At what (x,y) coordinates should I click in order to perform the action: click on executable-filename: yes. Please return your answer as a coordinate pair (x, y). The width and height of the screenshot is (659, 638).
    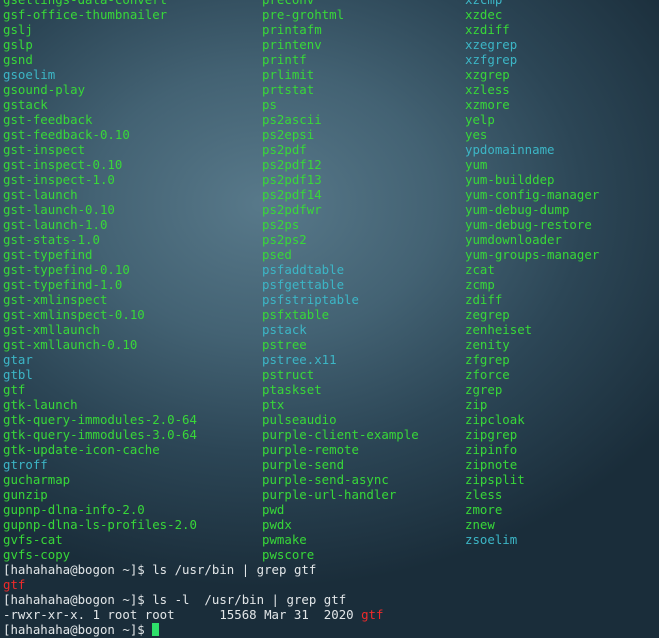
    Looking at the image, I should click on (476, 134).